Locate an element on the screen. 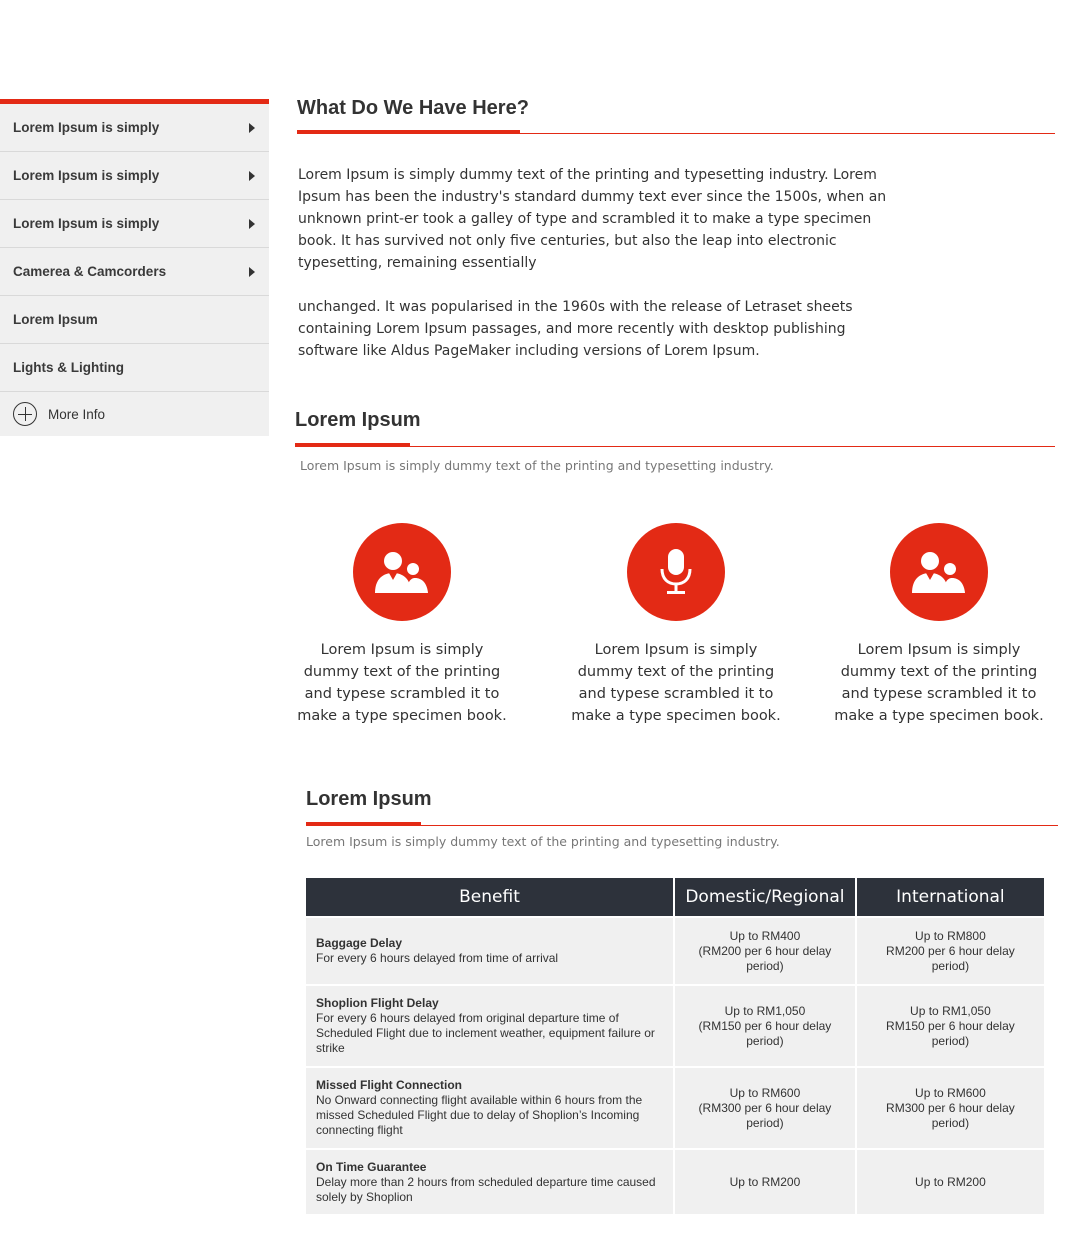 The image size is (1070, 1260). sidebar-item-1: Lorem Ipsum is simply is located at coordinates (134, 128).